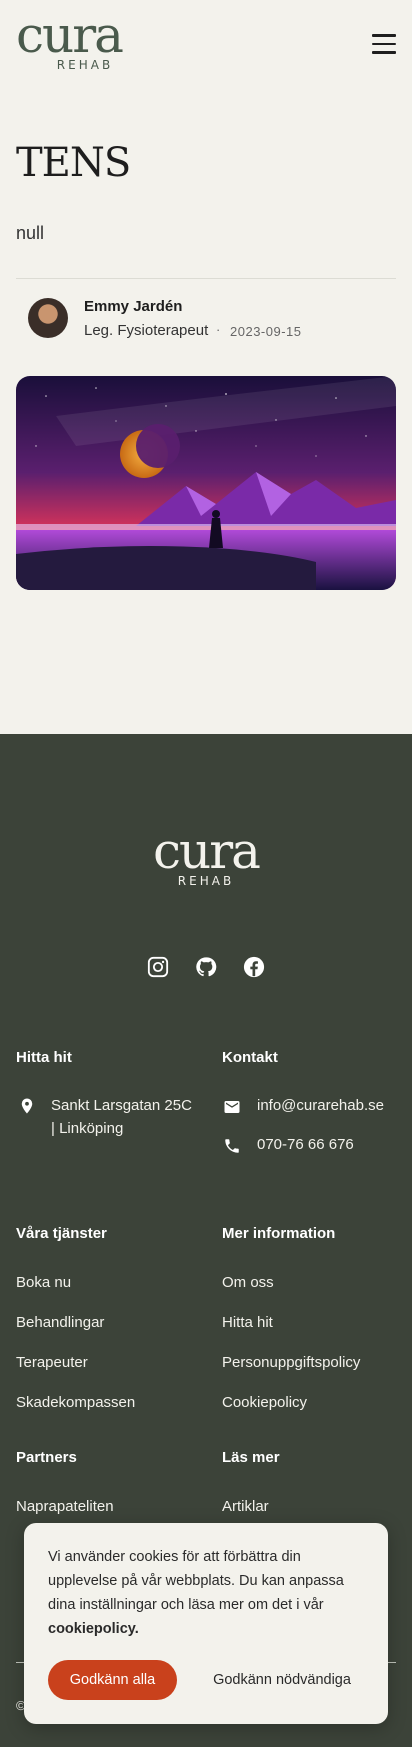 The width and height of the screenshot is (412, 1747). I want to click on author-name: Emmy Jardén, so click(133, 306).